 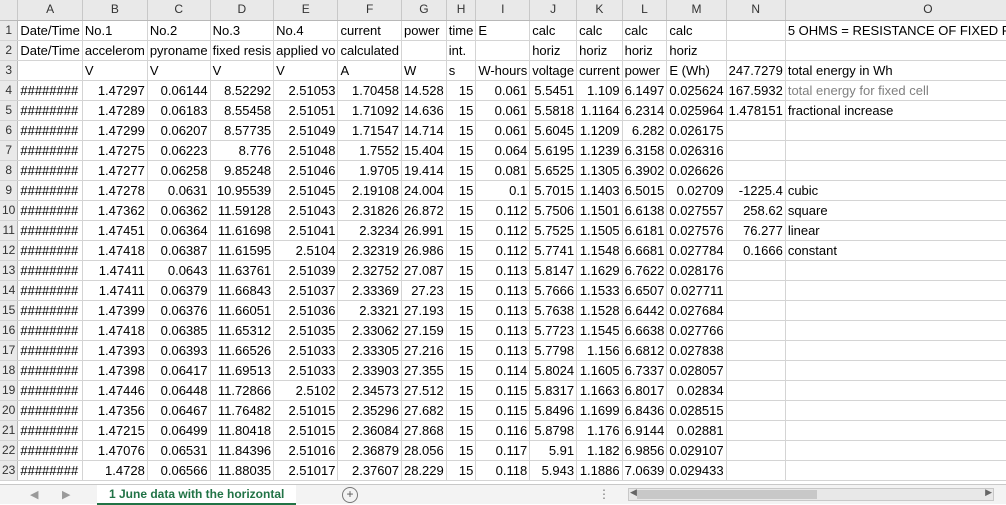 I want to click on cell-c4: 0.06144, so click(x=179, y=90).